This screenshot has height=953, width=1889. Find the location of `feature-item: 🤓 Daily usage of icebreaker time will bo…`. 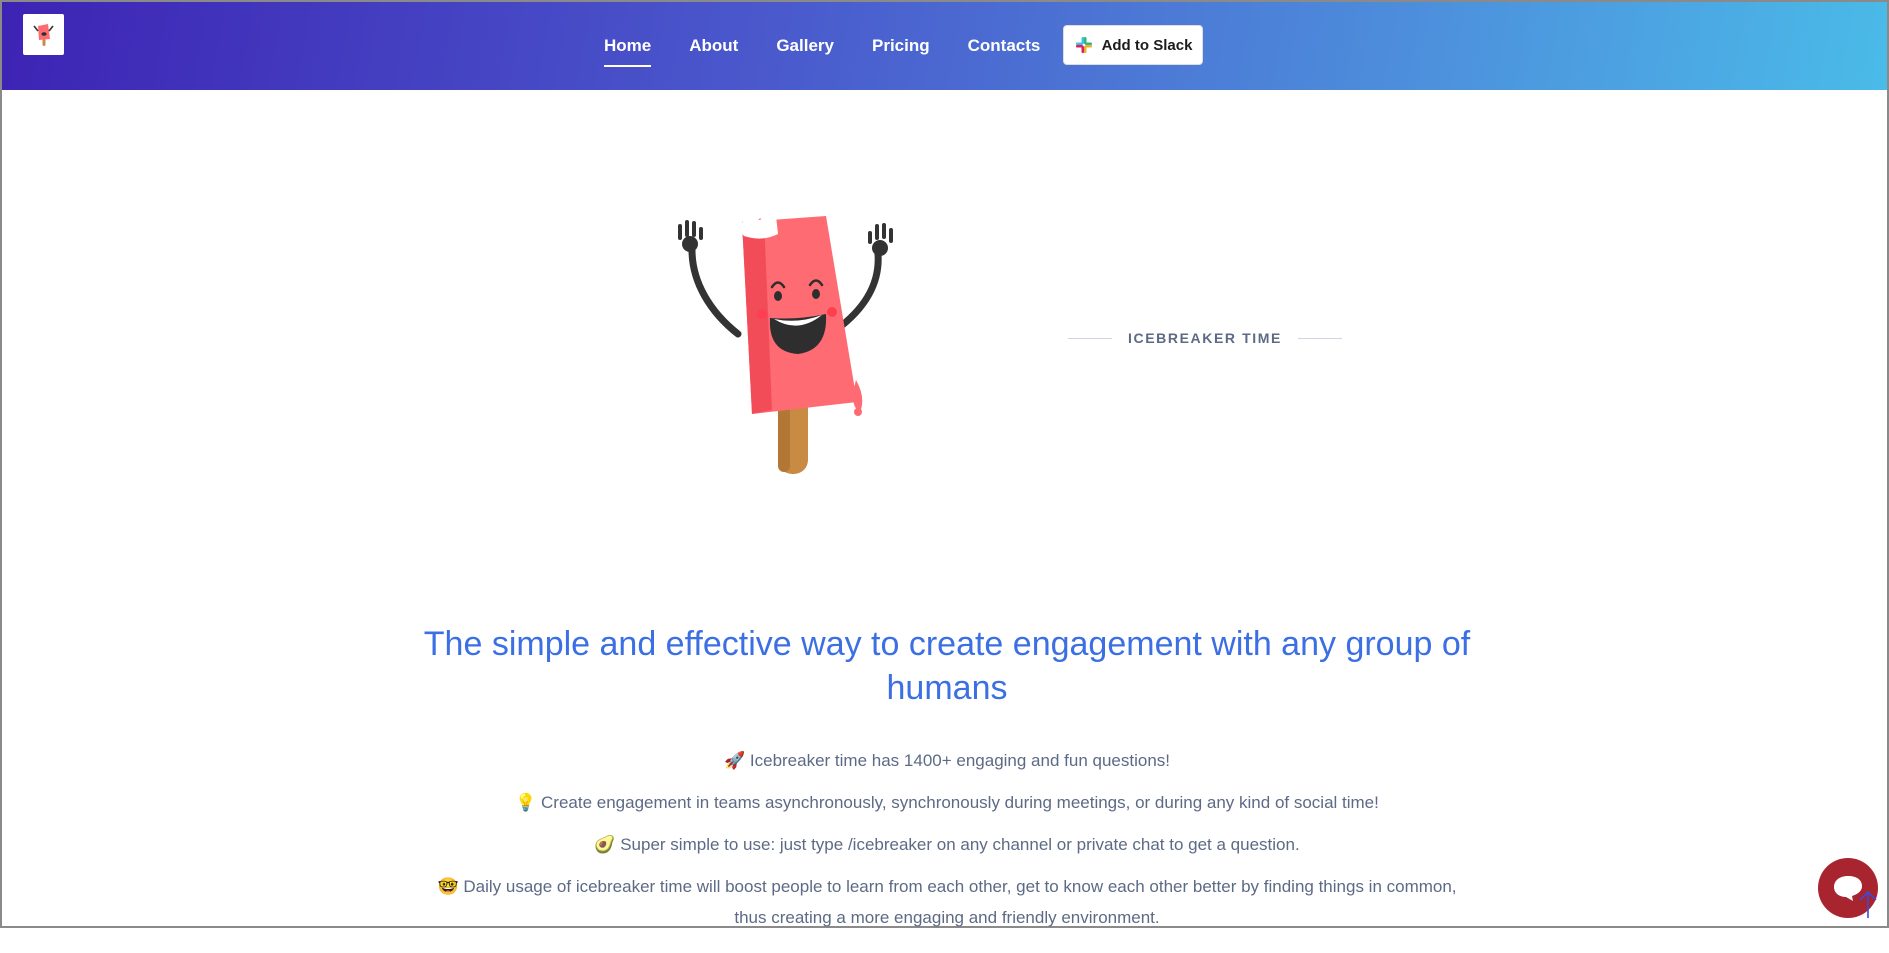

feature-item: 🤓 Daily usage of icebreaker time will bo… is located at coordinates (947, 902).